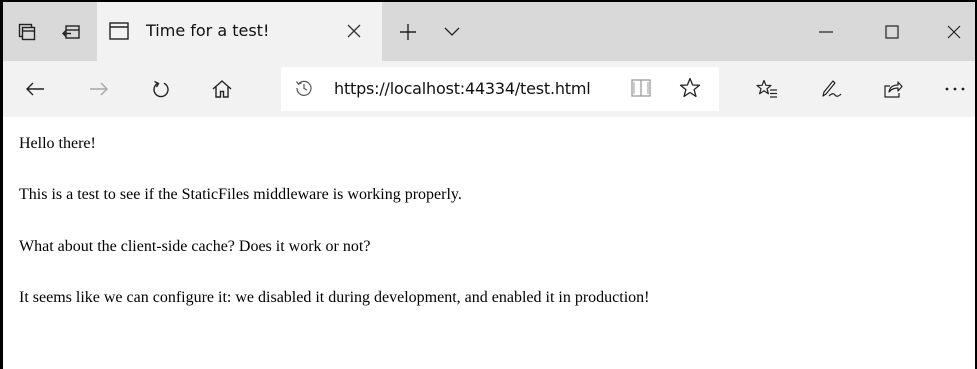  I want to click on chevron-down-icon, so click(452, 31).